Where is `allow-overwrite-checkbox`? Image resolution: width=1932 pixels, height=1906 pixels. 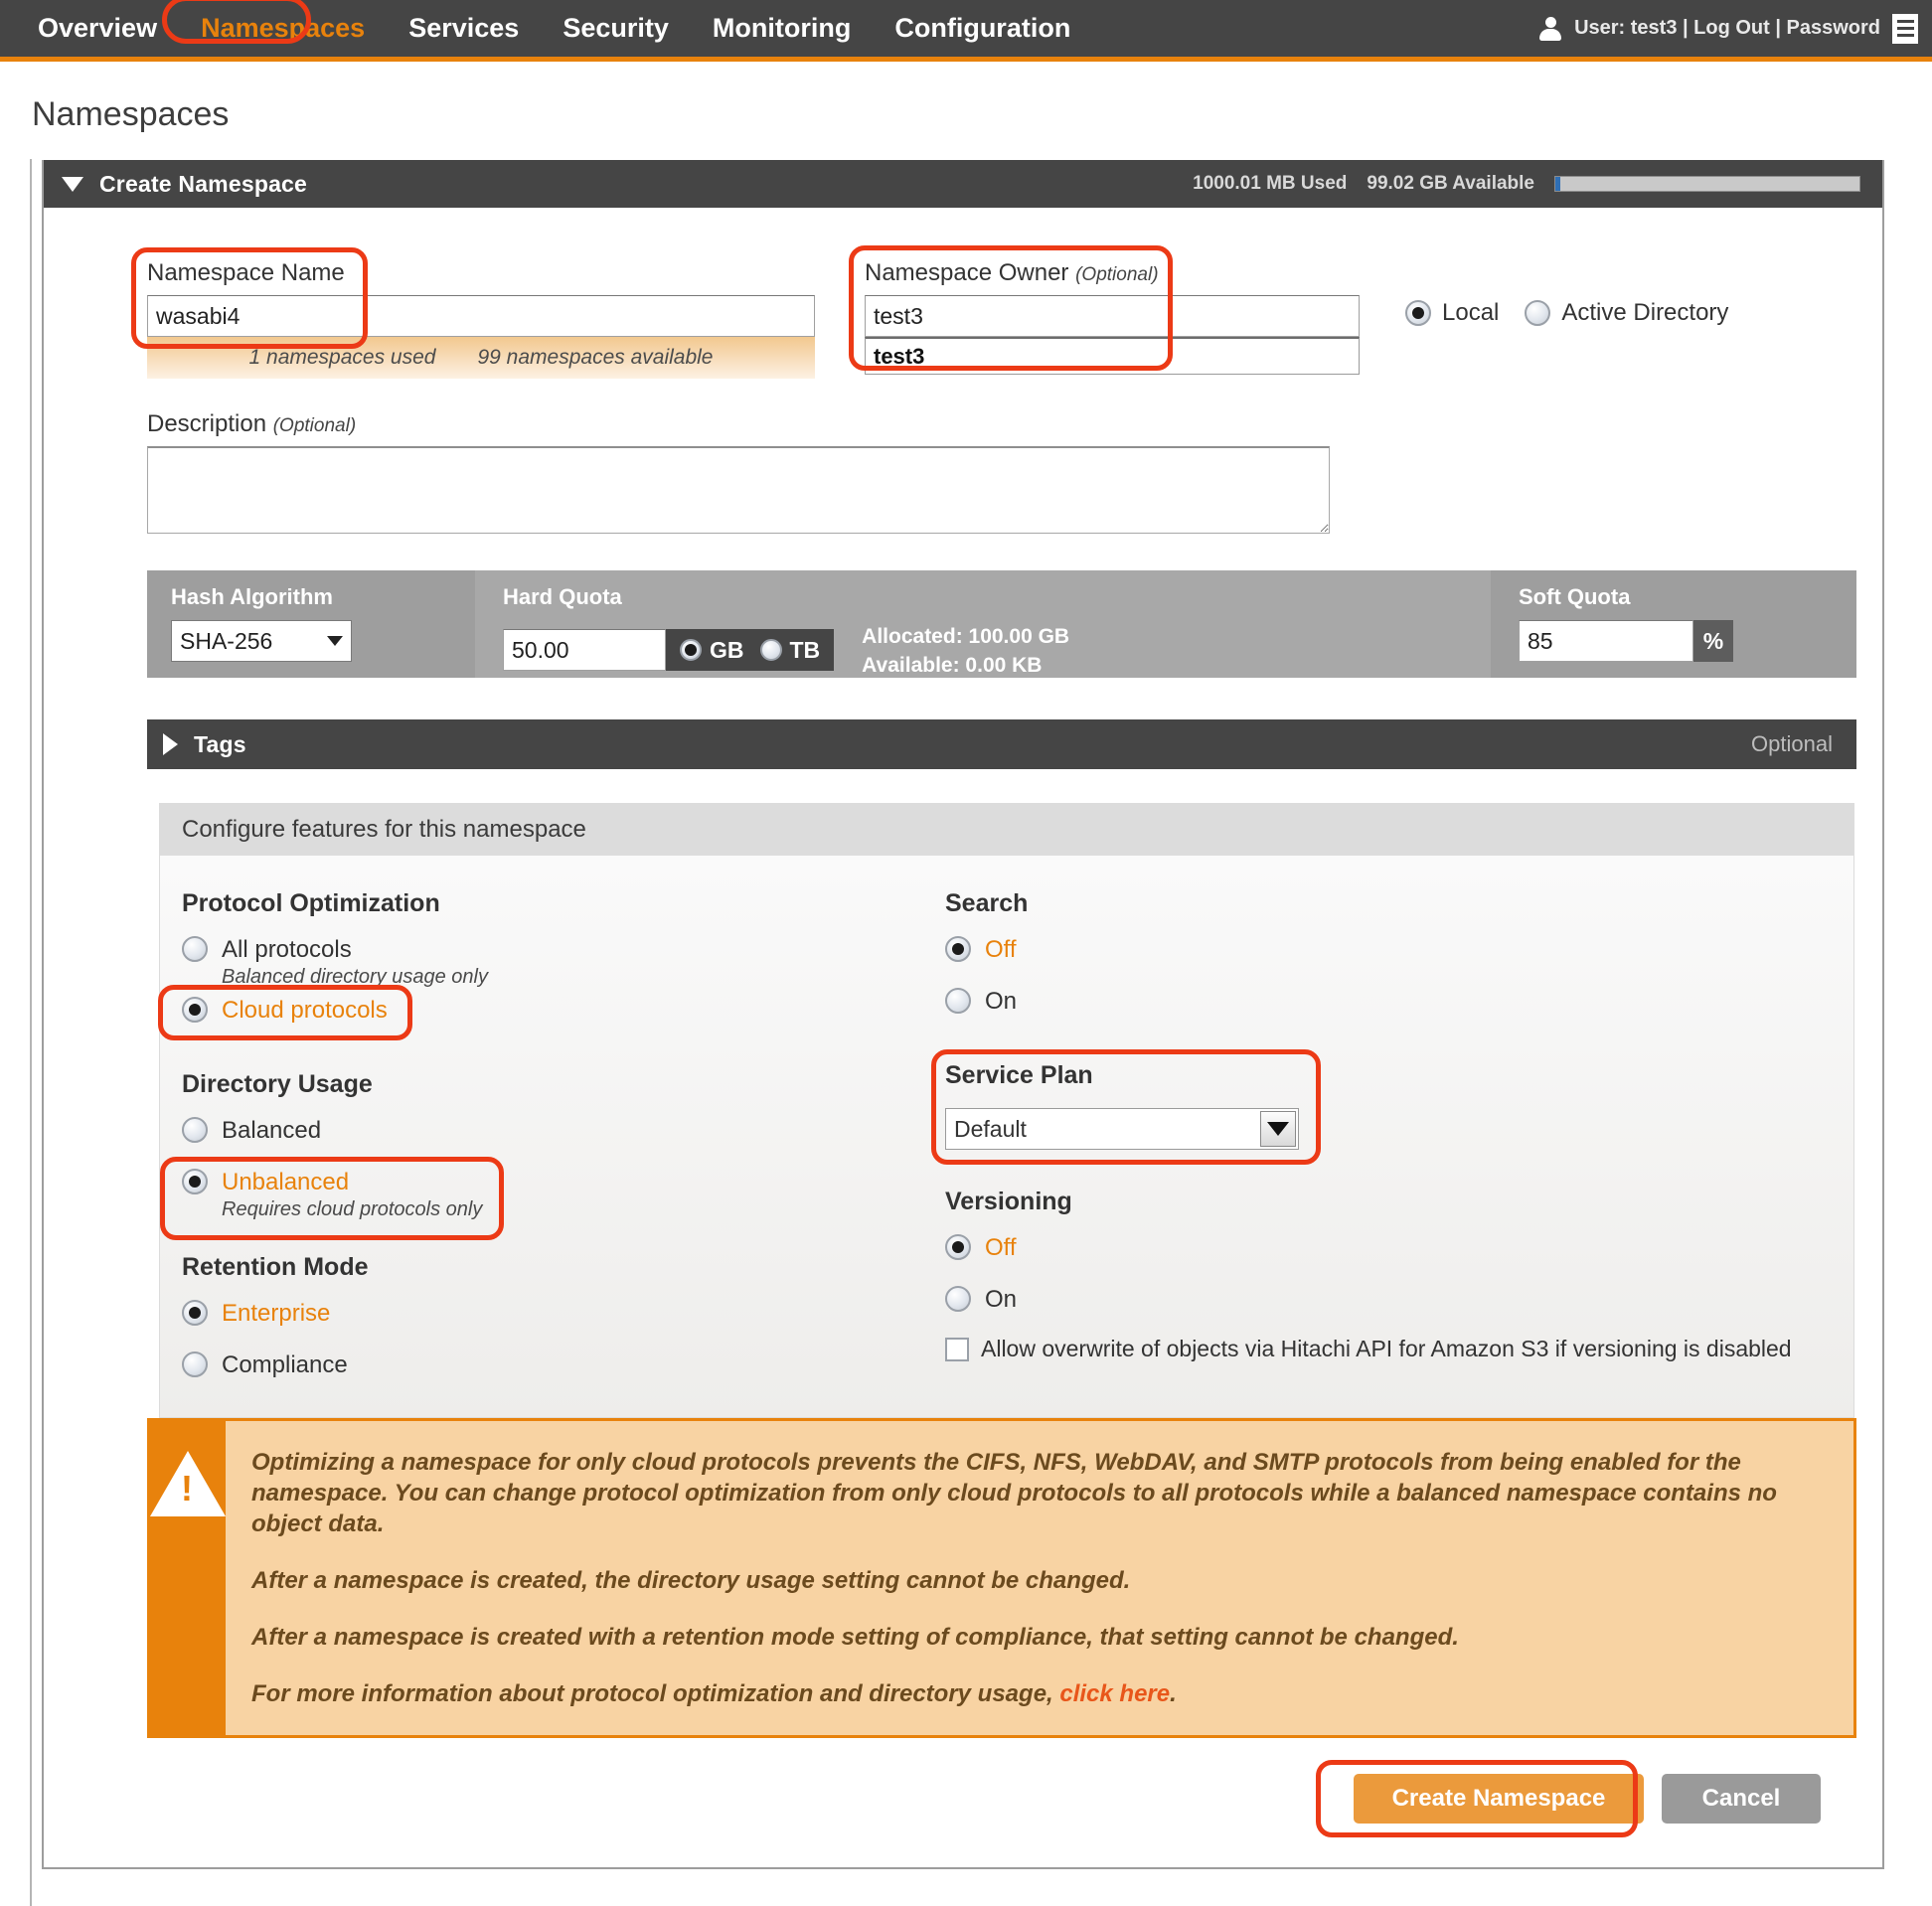 allow-overwrite-checkbox is located at coordinates (957, 1349).